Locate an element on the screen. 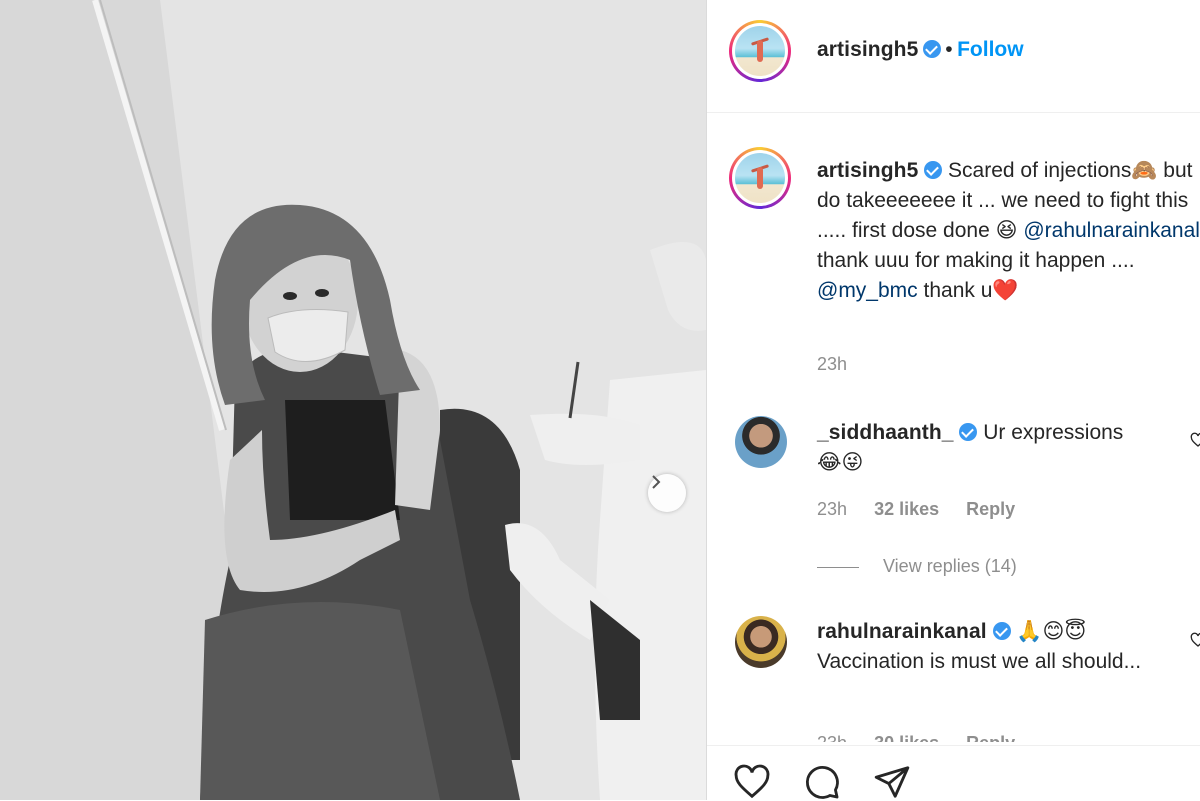  post-actions is located at coordinates (822, 782).